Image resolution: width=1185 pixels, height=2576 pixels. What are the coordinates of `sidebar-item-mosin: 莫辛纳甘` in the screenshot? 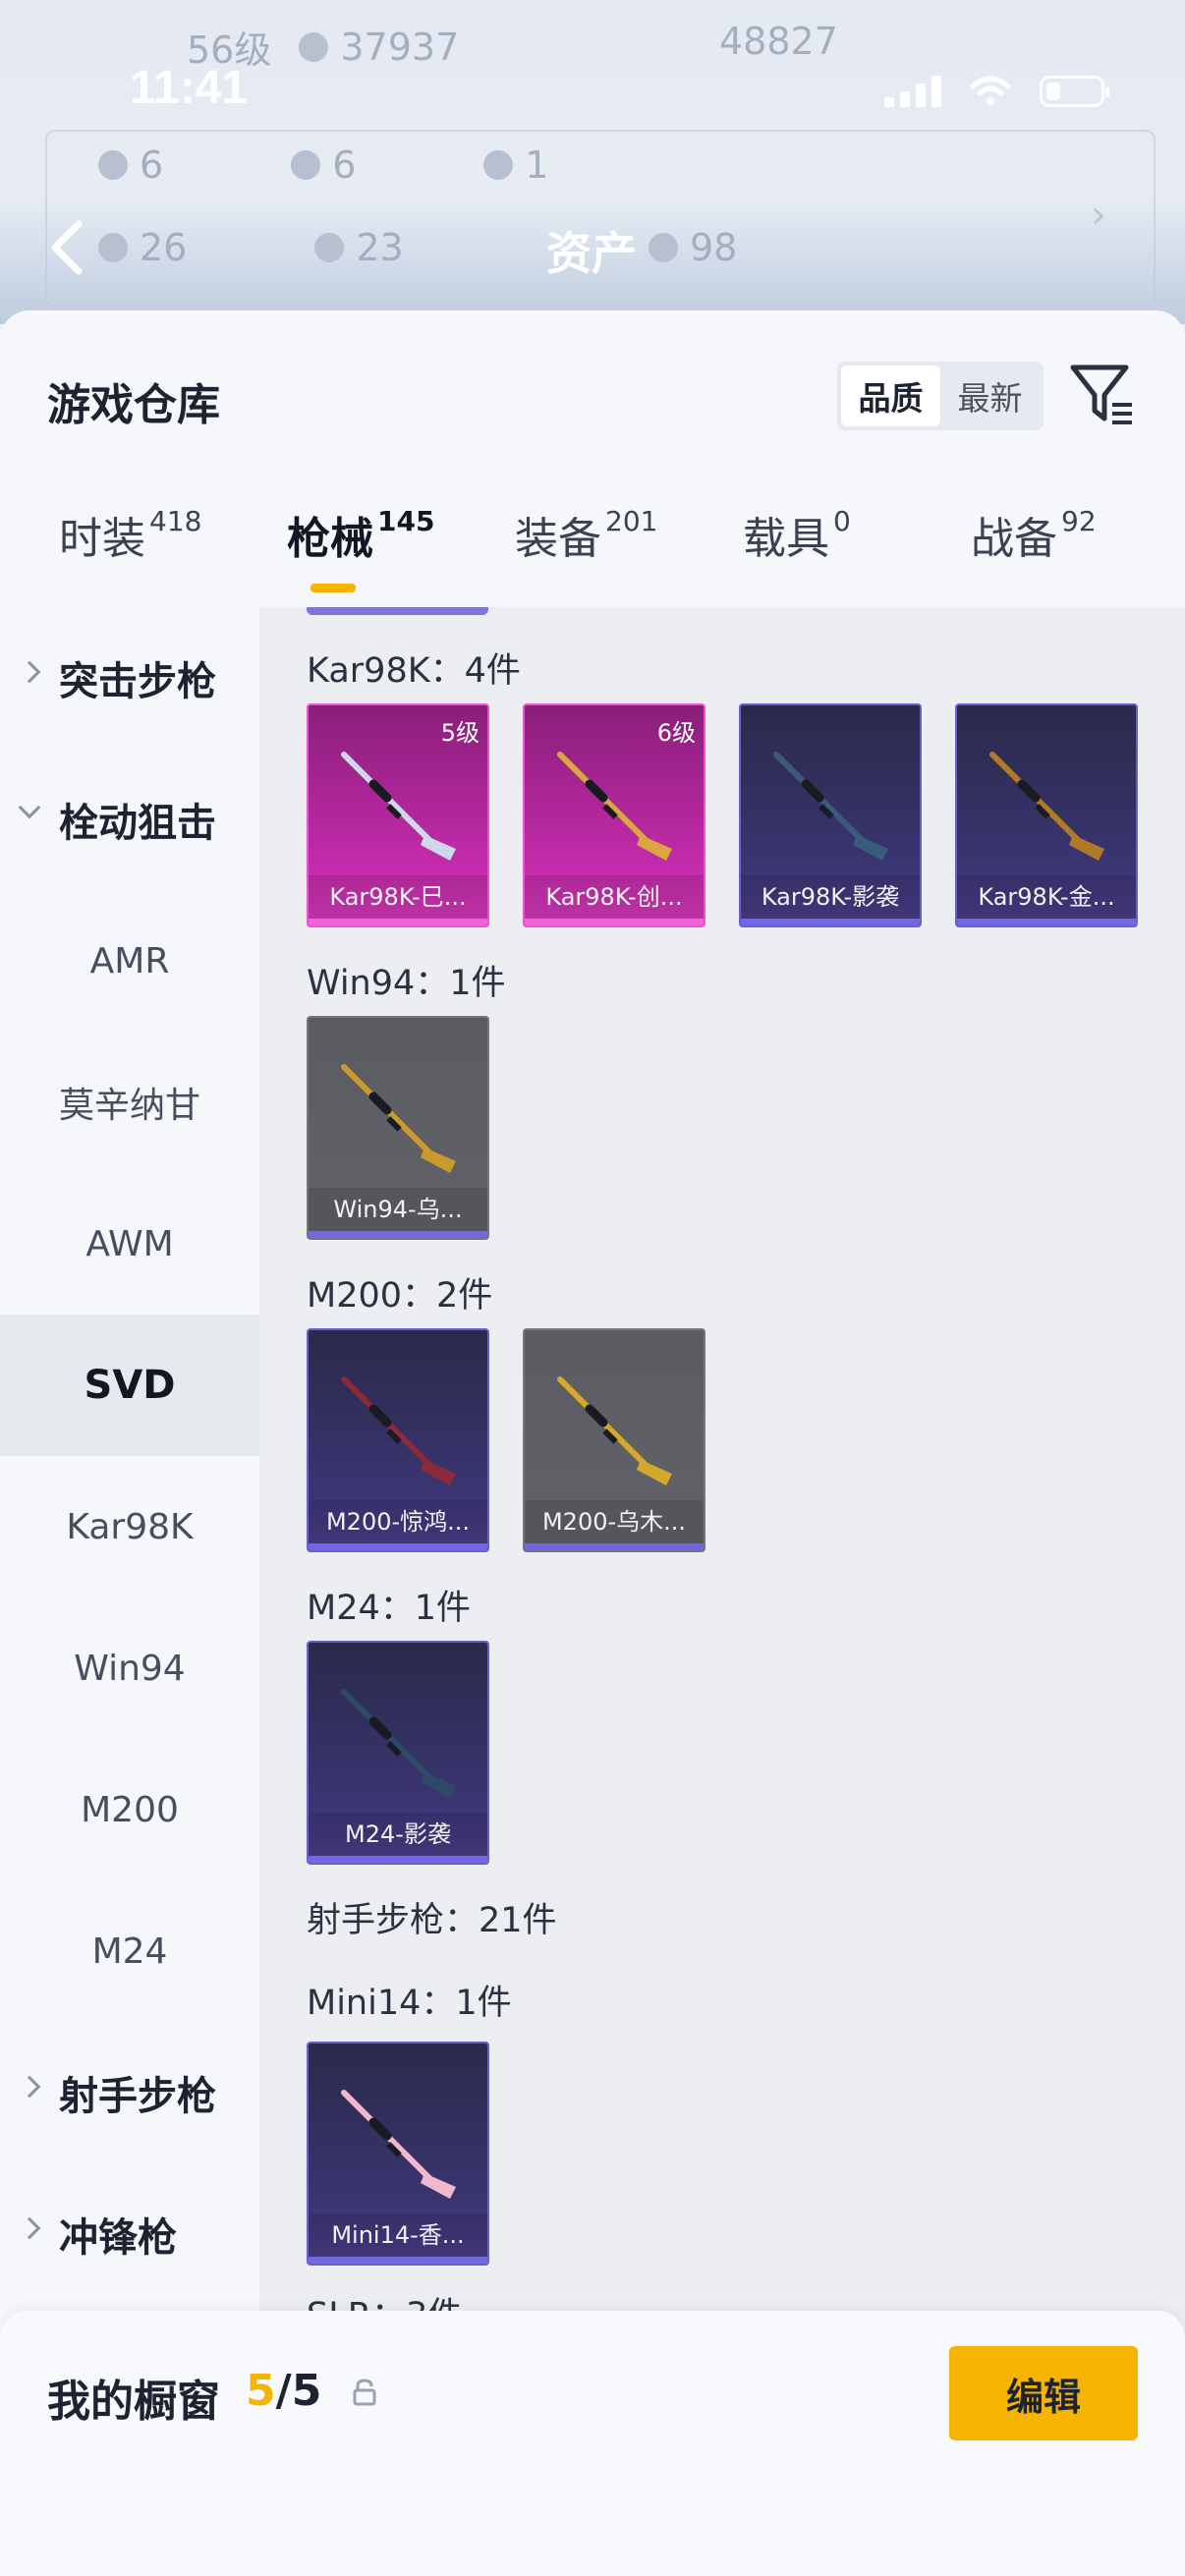 It's located at (130, 1102).